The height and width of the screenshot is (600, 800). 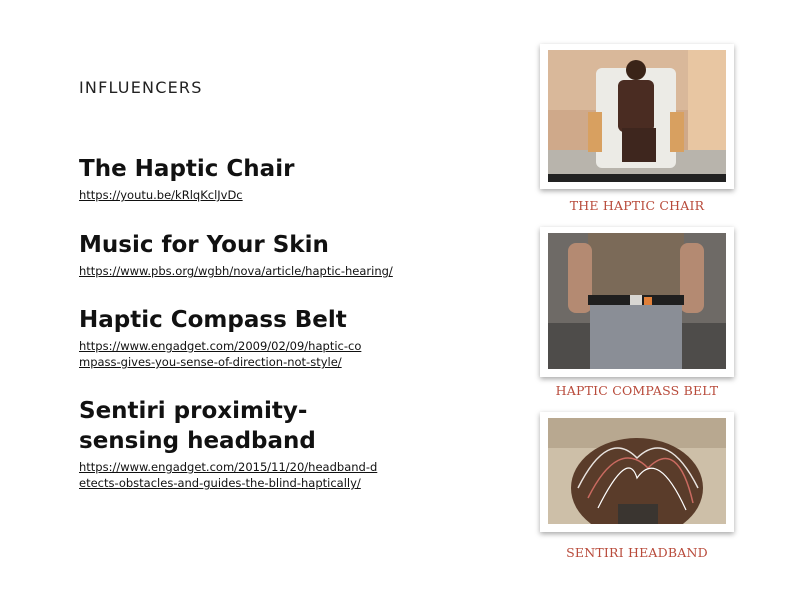 I want to click on photo-haptic-chair-image, so click(x=637, y=116).